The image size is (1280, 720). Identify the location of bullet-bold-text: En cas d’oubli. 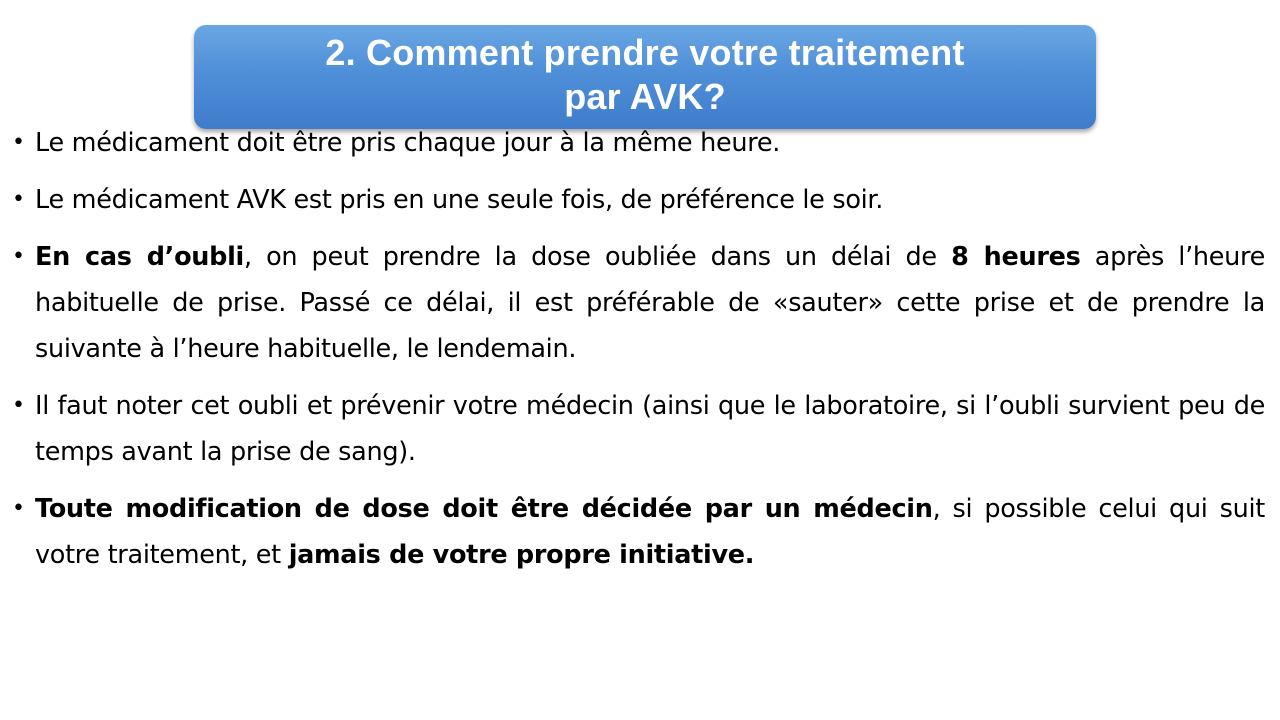
(139, 257).